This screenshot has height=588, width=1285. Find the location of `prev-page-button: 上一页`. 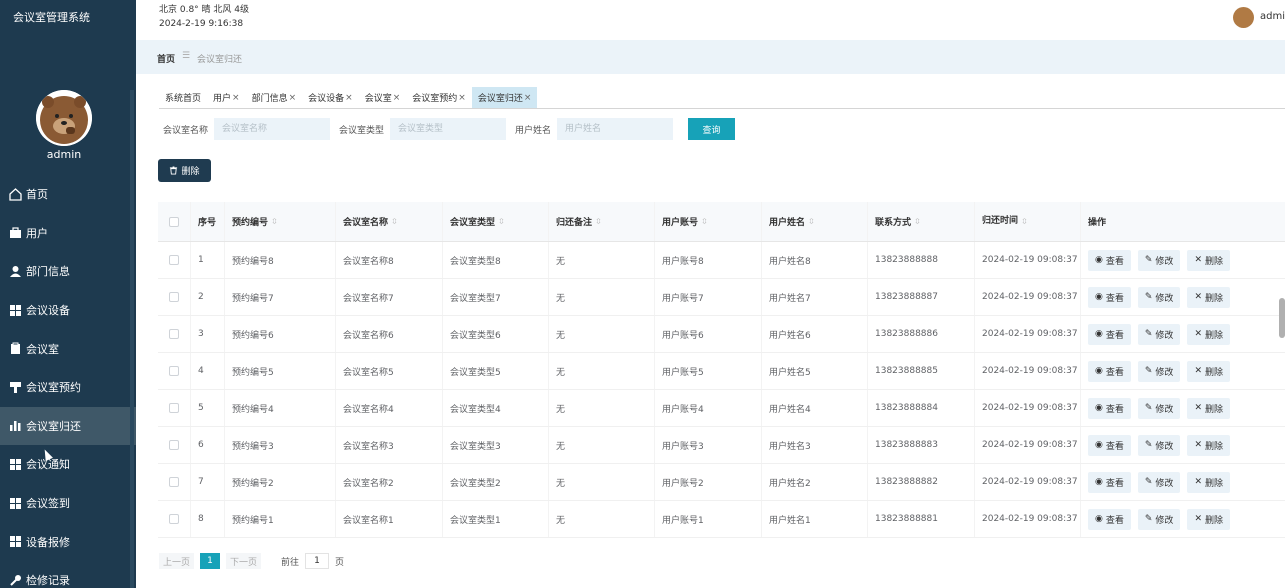

prev-page-button: 上一页 is located at coordinates (177, 561).